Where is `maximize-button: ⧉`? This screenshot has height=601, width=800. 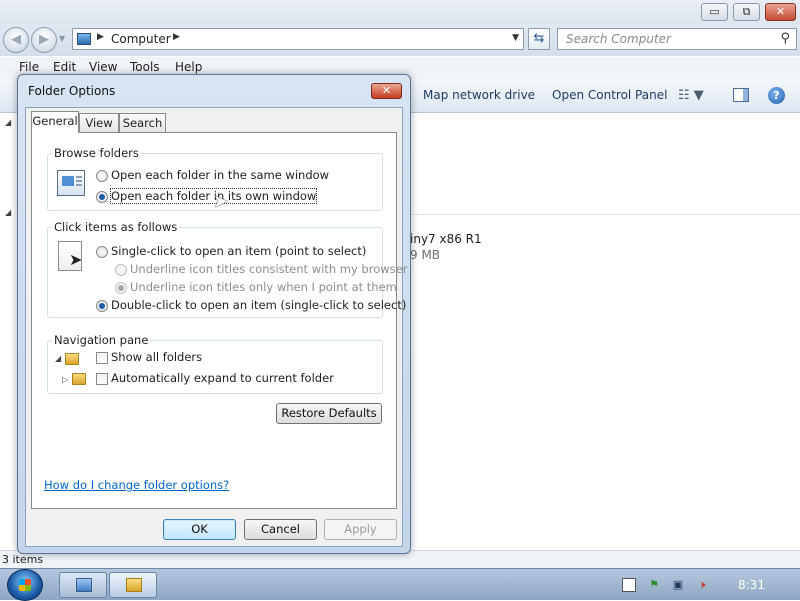
maximize-button: ⧉ is located at coordinates (746, 12).